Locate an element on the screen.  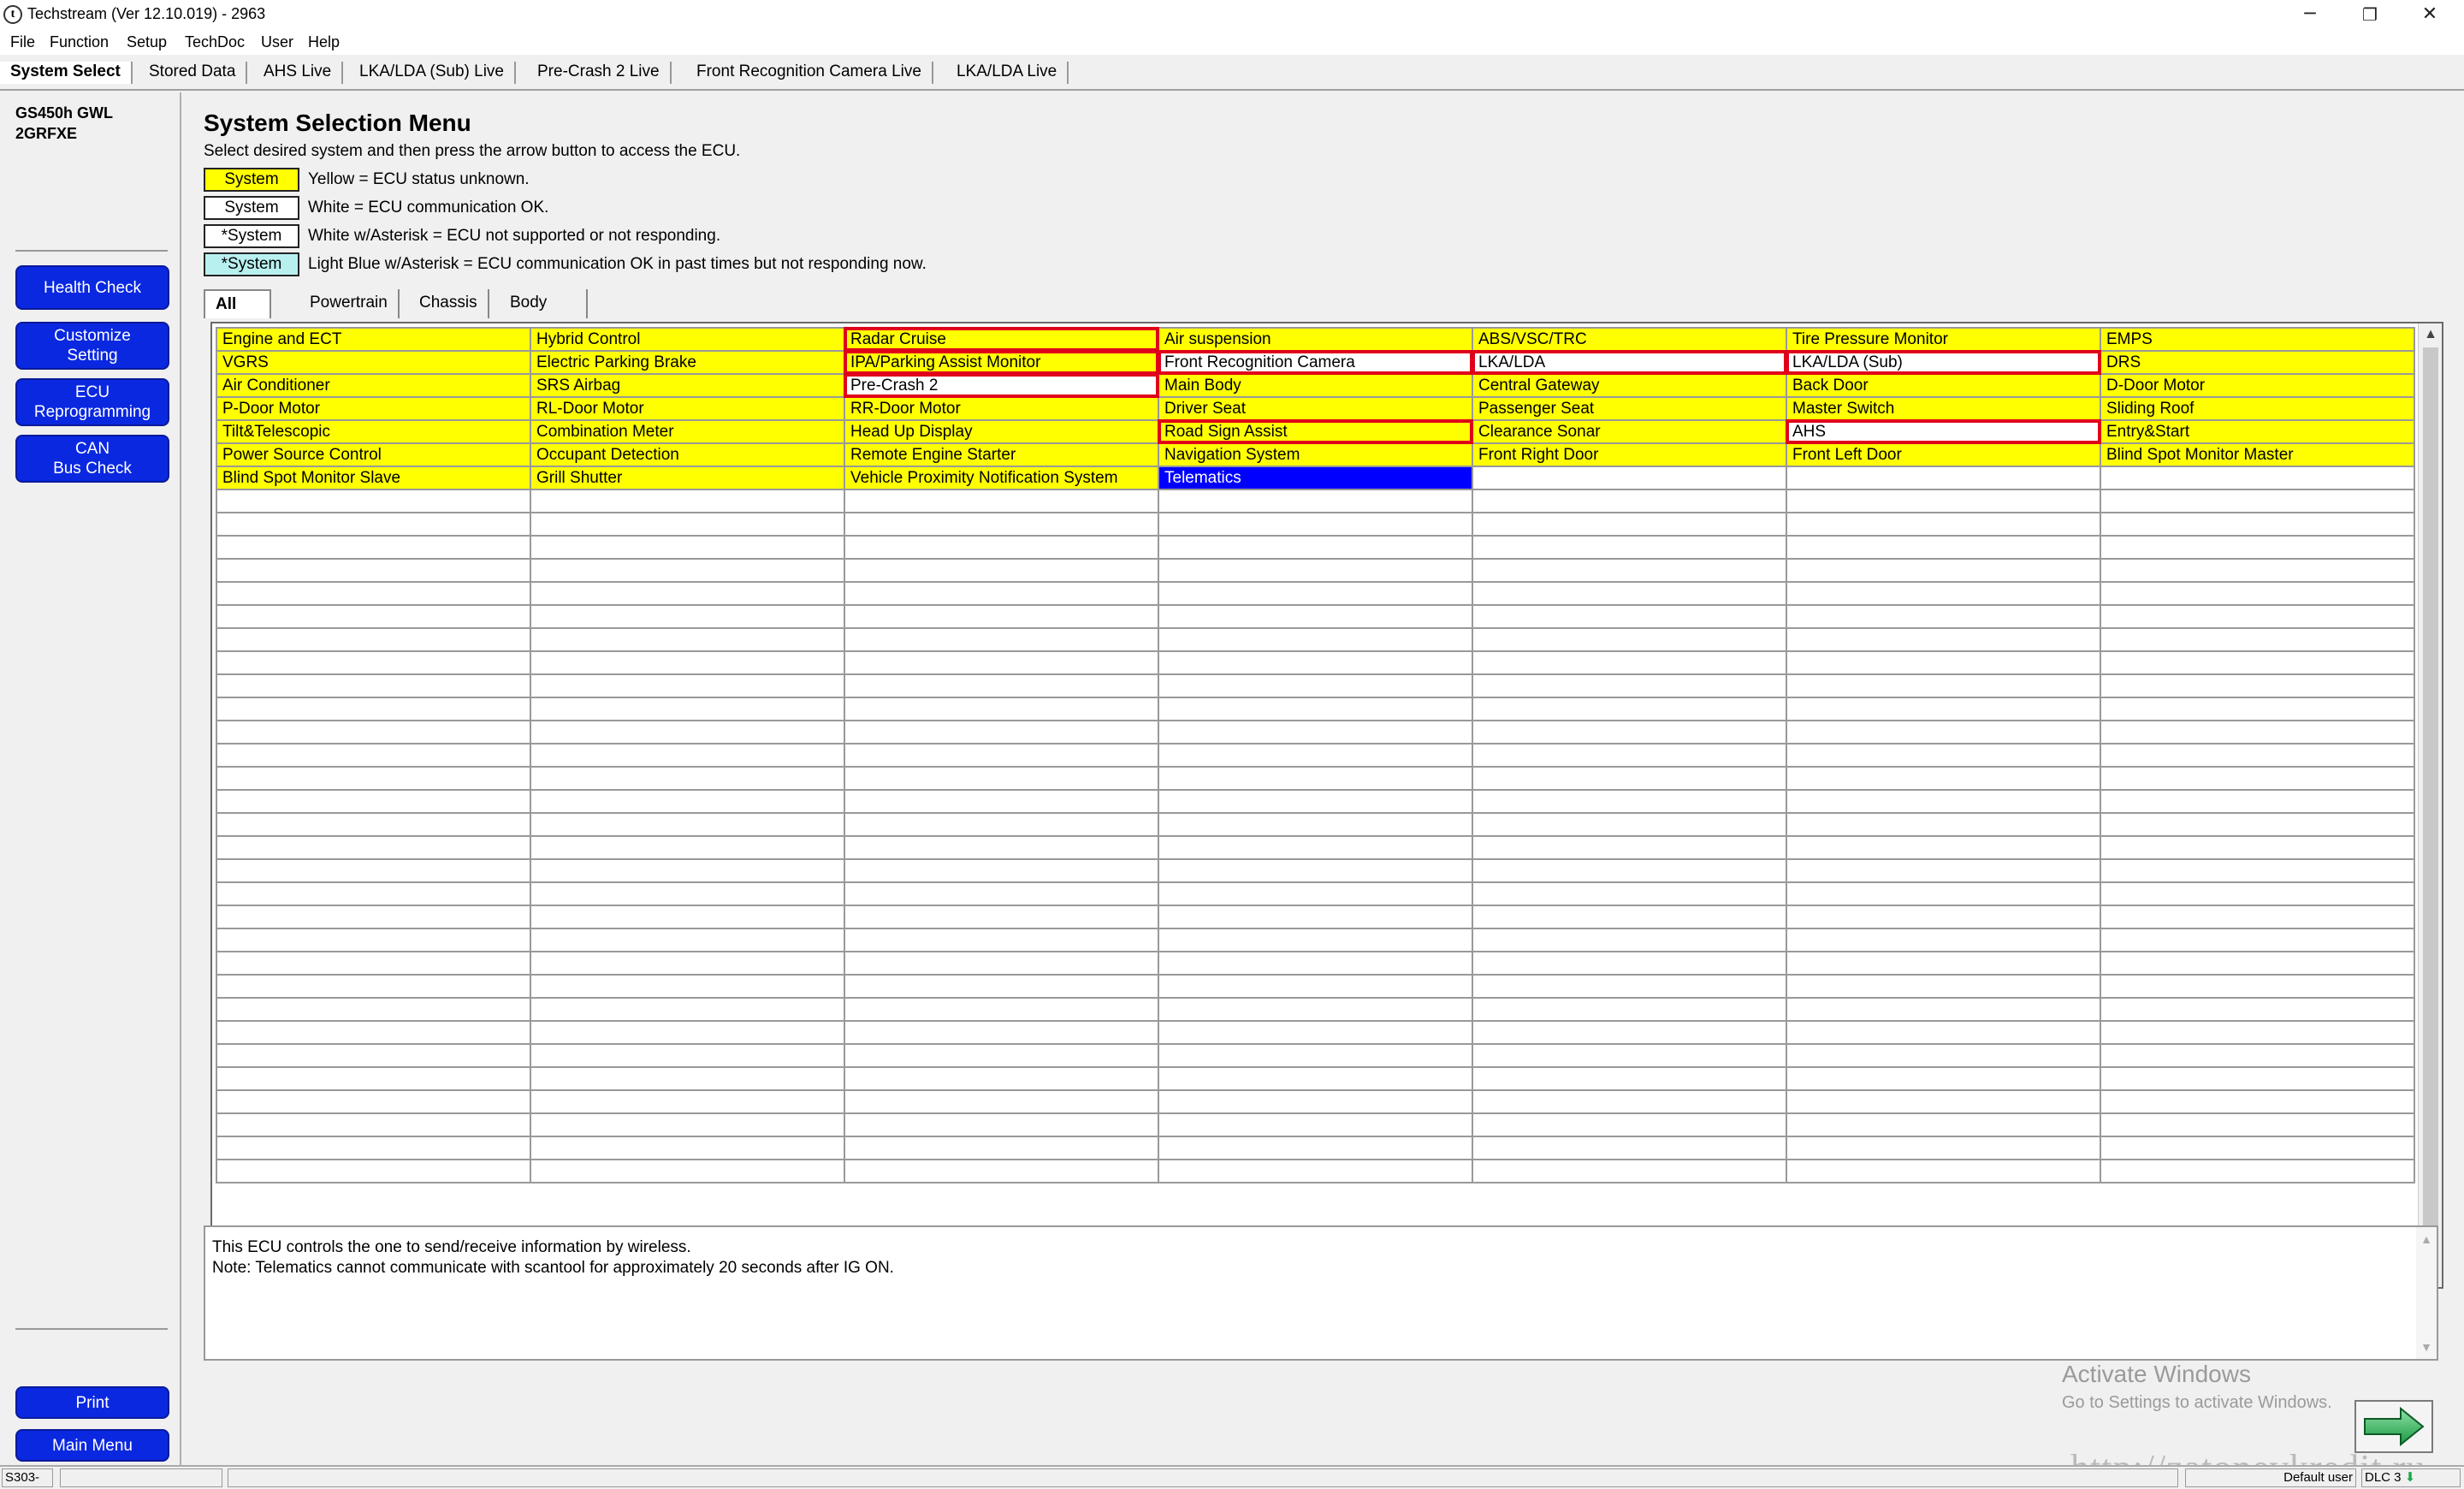
tab-system-select: System Select is located at coordinates (66, 73).